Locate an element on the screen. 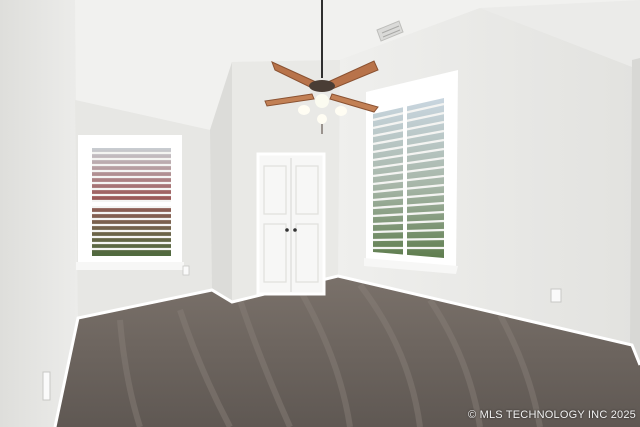 The image size is (640, 427). door-knob-icon is located at coordinates (287, 230).